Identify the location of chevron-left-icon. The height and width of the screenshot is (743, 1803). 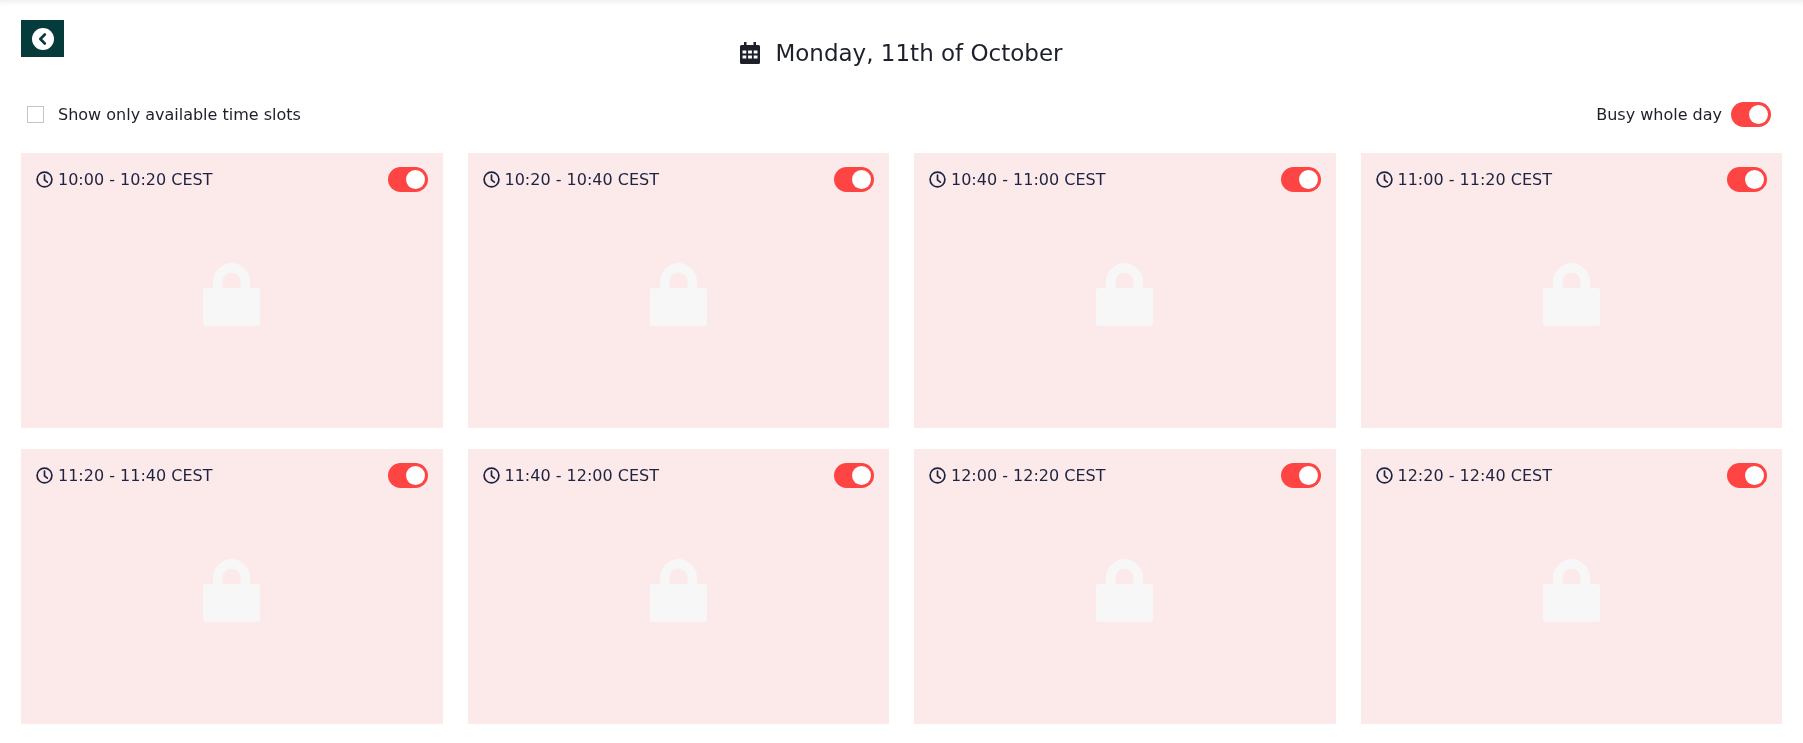
(42, 38).